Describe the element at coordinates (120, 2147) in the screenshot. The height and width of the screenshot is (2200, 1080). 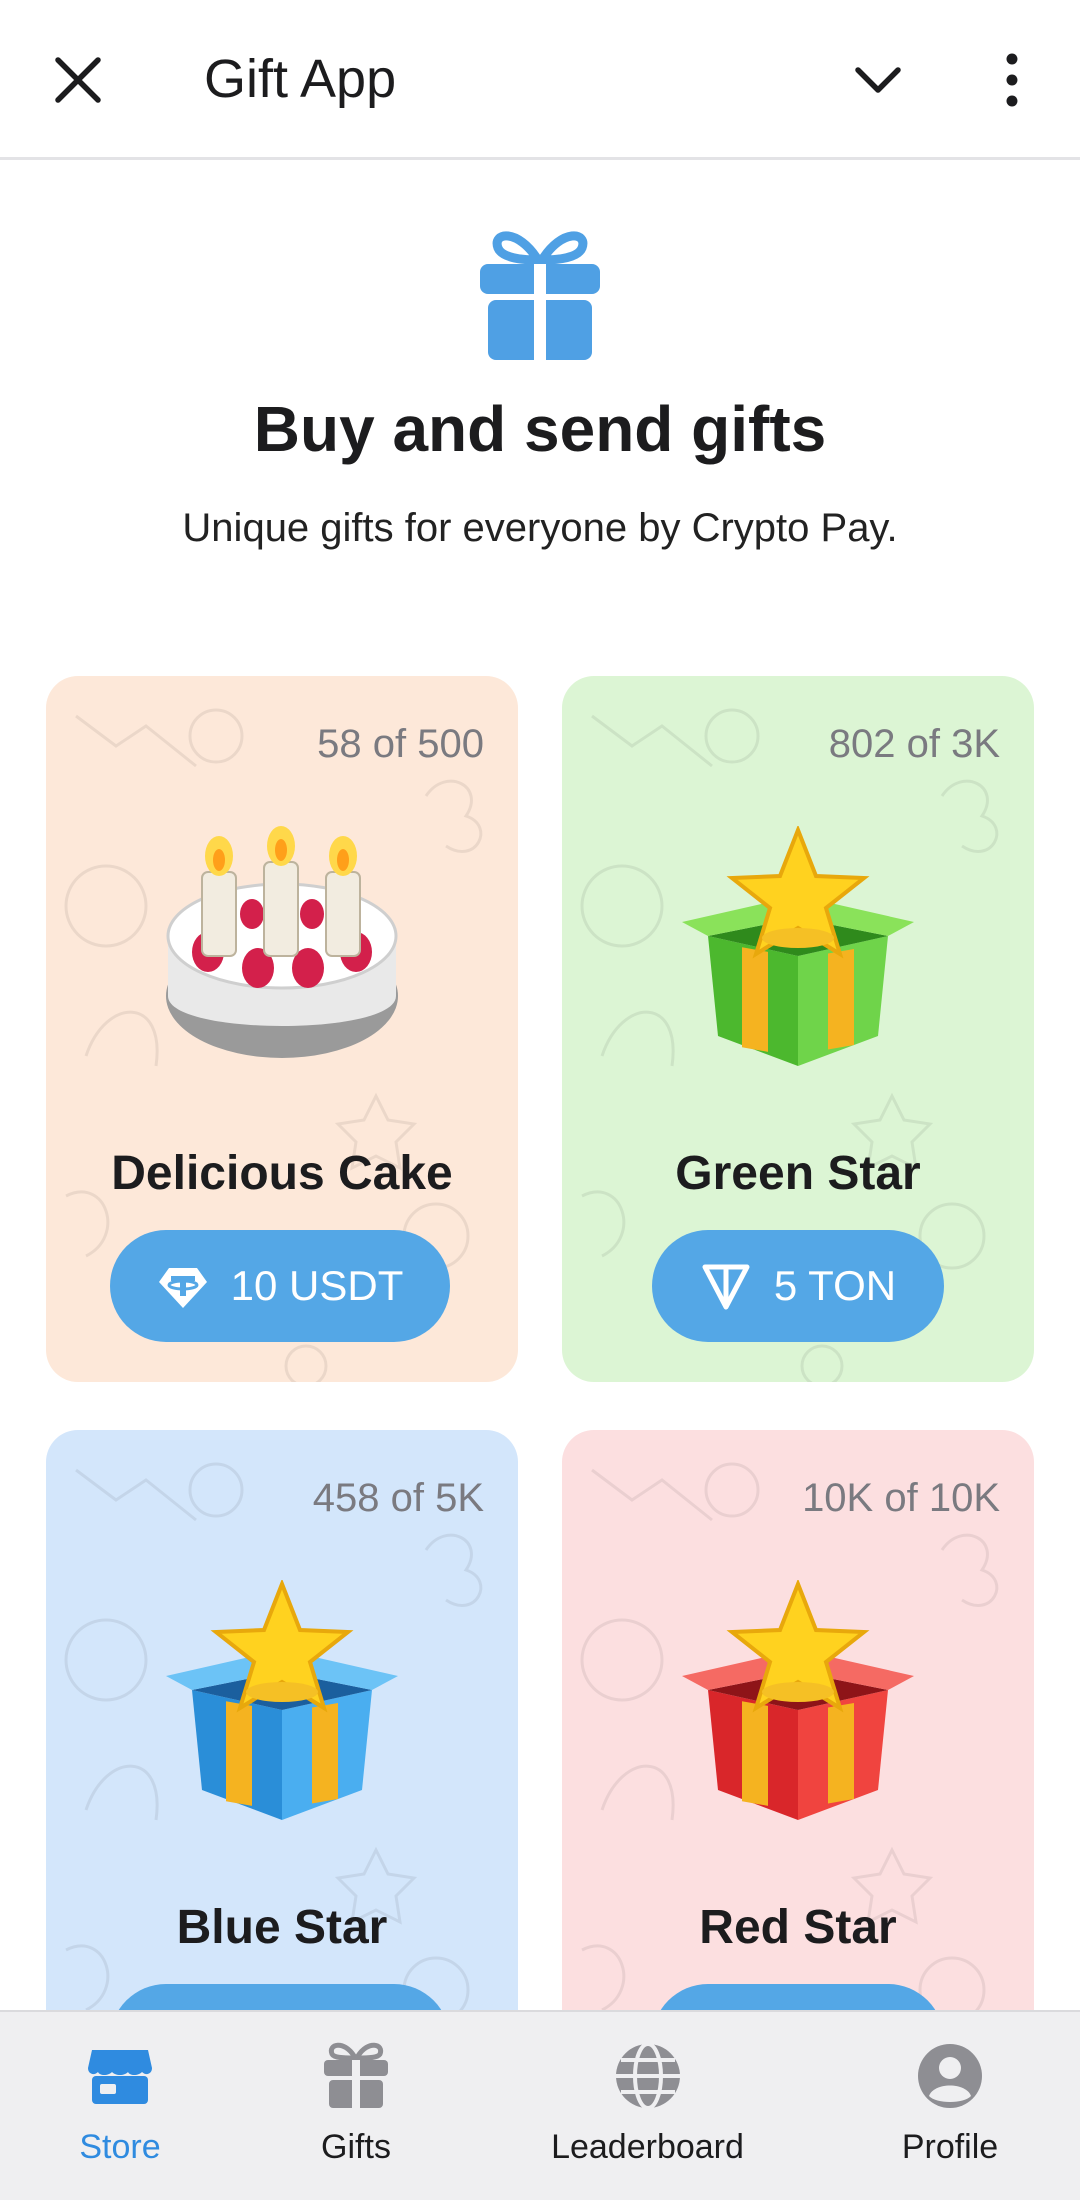
I see `nav-label: Store` at that location.